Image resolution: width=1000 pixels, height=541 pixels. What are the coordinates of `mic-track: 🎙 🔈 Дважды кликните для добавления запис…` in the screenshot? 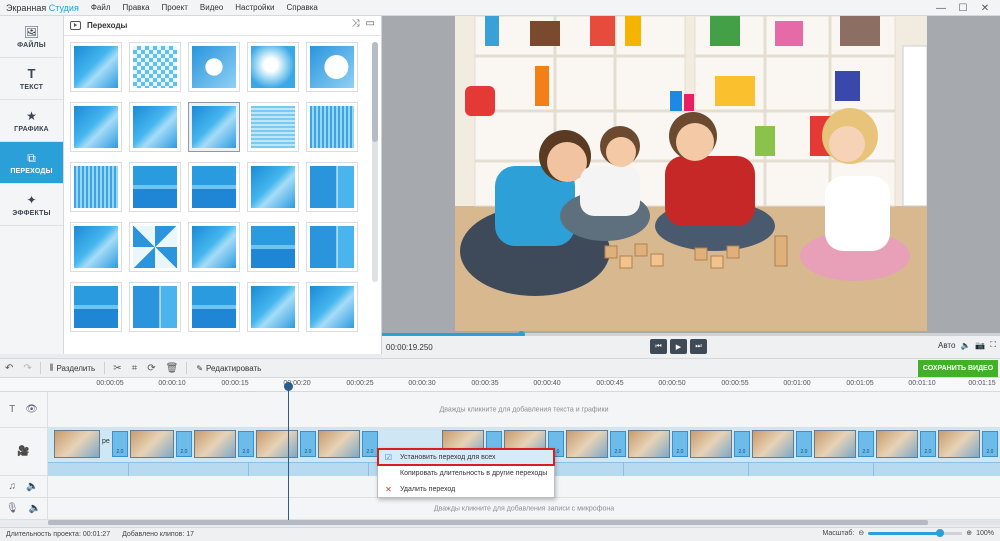 It's located at (500, 509).